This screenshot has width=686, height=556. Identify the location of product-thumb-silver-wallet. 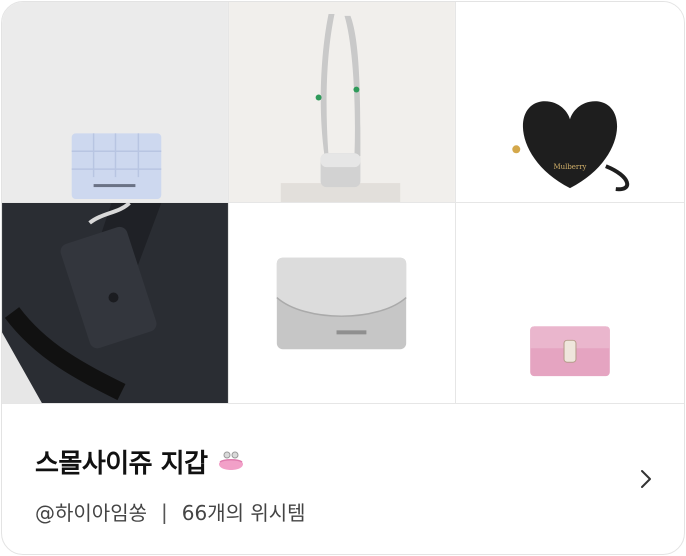
(342, 303).